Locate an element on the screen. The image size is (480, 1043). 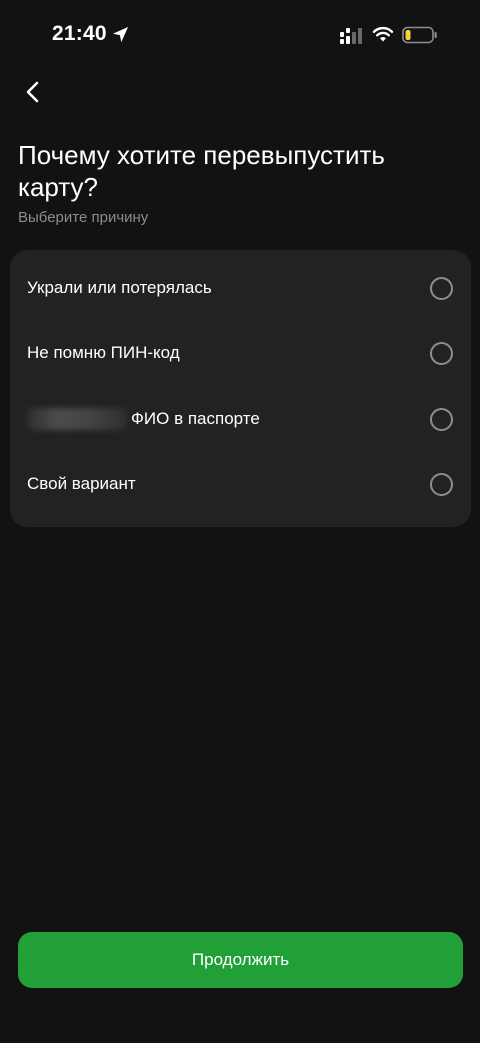
page-title: Почему хотите перевыпустить карту? is located at coordinates (201, 171).